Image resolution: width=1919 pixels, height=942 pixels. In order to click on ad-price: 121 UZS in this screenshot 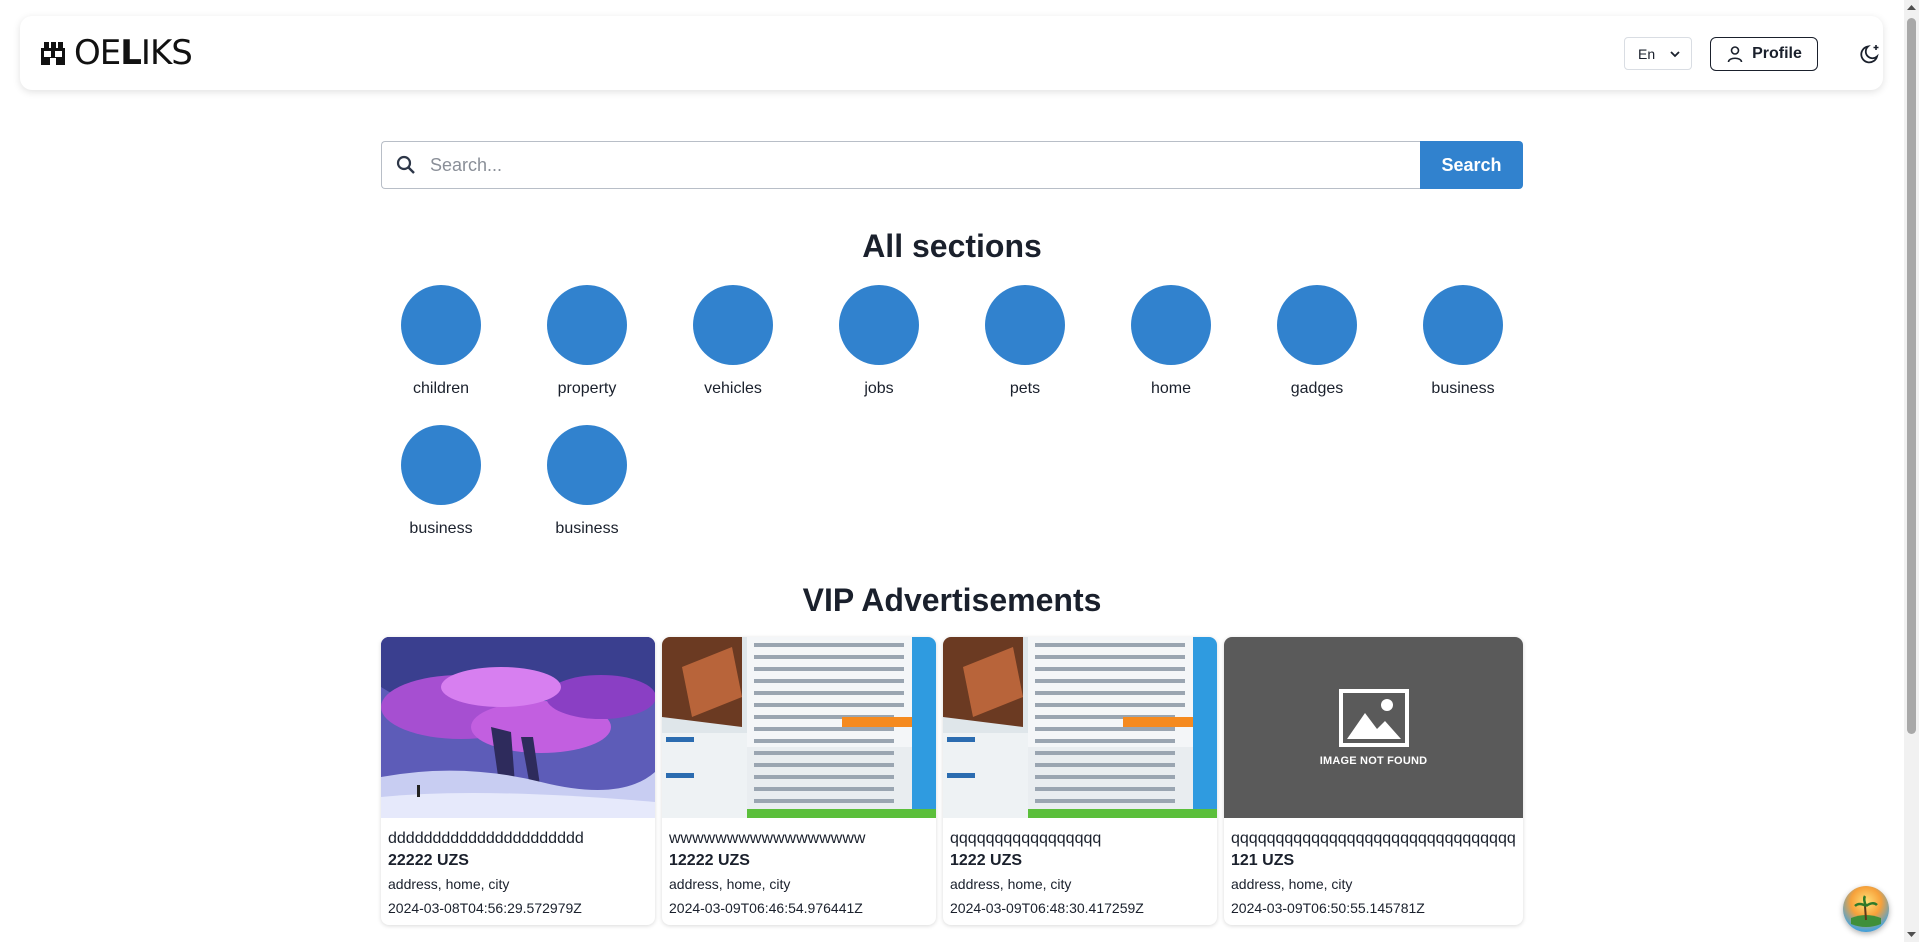, I will do `click(1263, 860)`.